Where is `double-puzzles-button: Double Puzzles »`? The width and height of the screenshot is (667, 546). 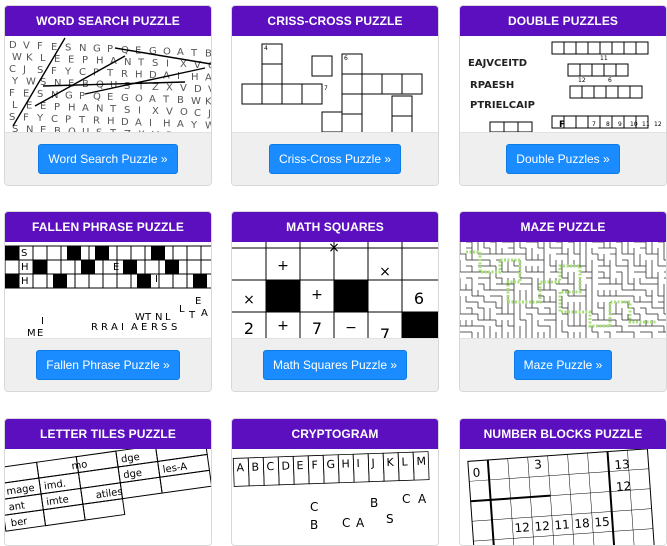 double-puzzles-button: Double Puzzles » is located at coordinates (562, 159).